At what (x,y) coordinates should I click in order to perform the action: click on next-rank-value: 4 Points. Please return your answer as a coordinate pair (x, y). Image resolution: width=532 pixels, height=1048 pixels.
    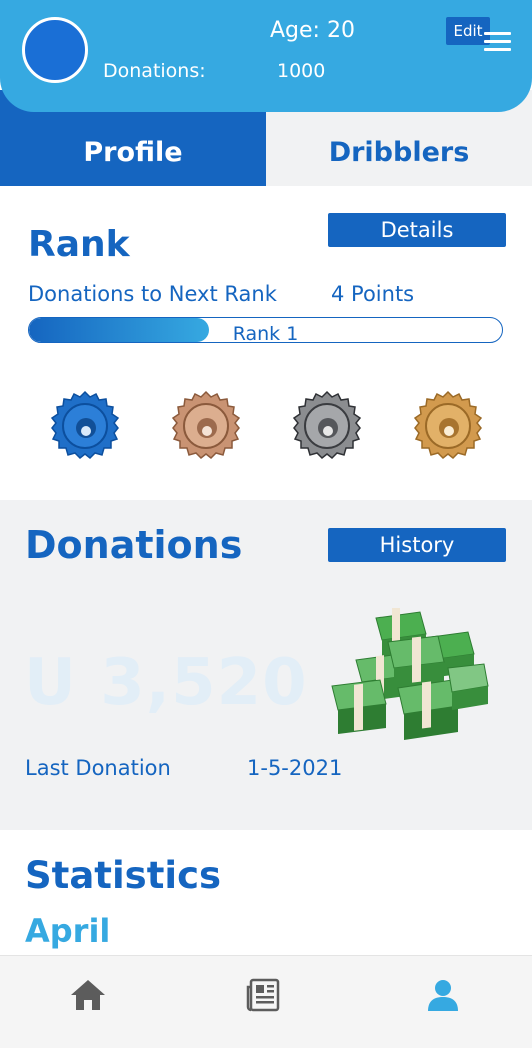
    Looking at the image, I should click on (373, 294).